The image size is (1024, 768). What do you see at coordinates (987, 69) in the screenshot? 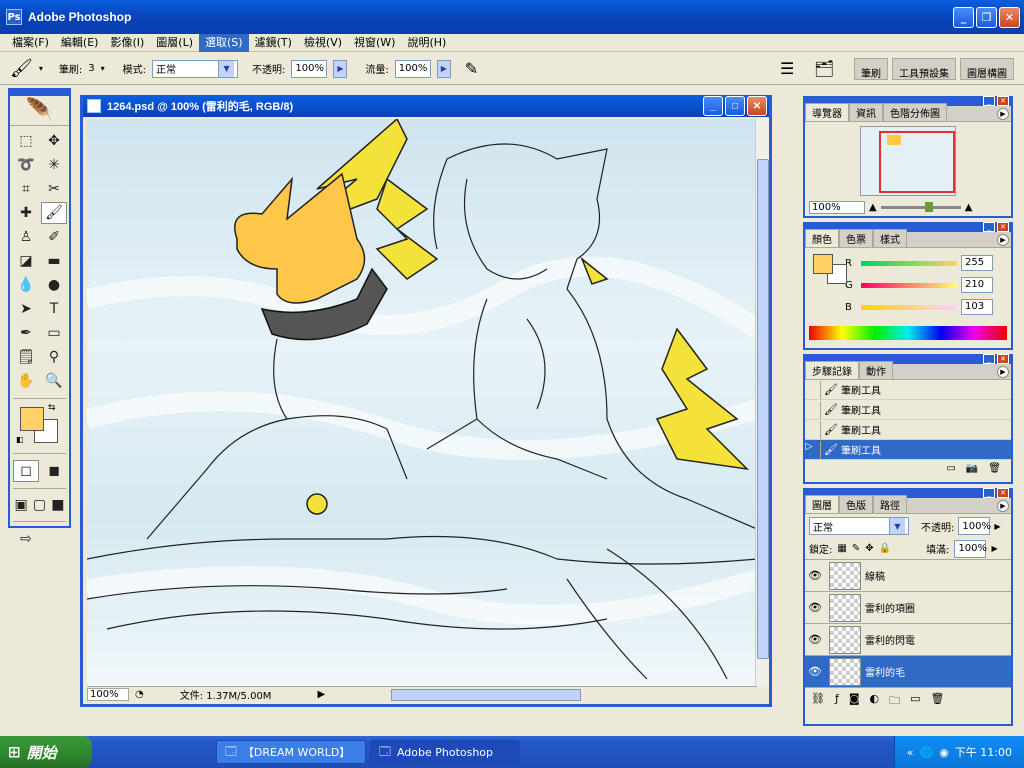
I see `well-tab-layer-comps: 圖層構圖` at bounding box center [987, 69].